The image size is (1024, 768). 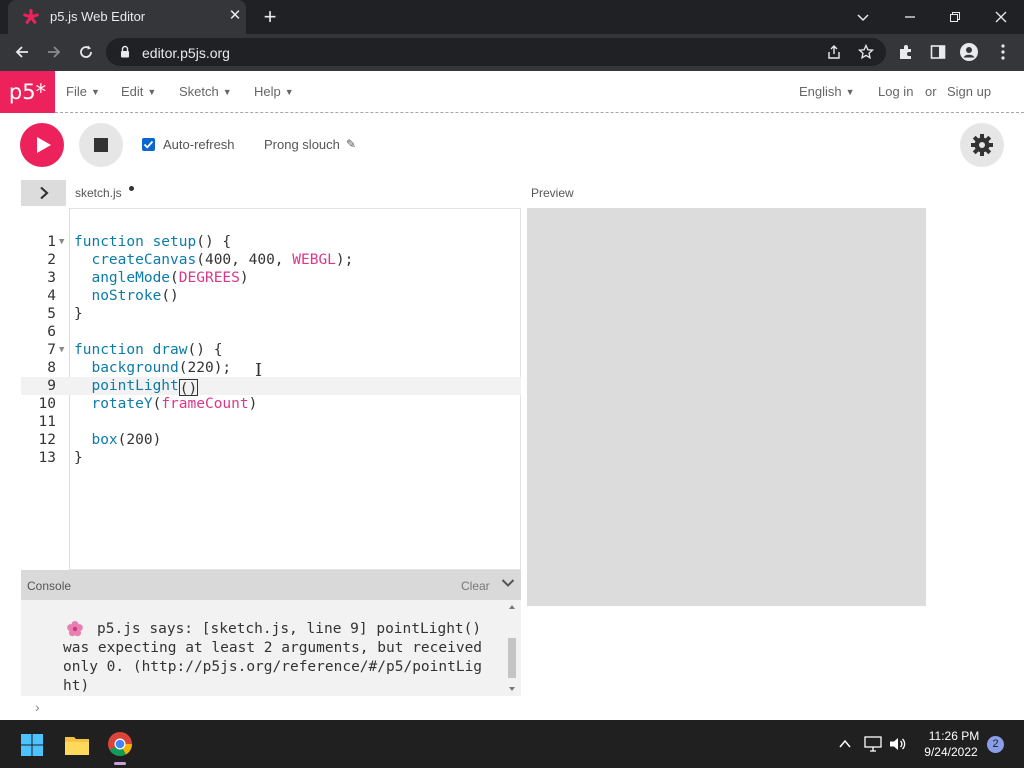 What do you see at coordinates (552, 193) in the screenshot?
I see `preview-label: Preview` at bounding box center [552, 193].